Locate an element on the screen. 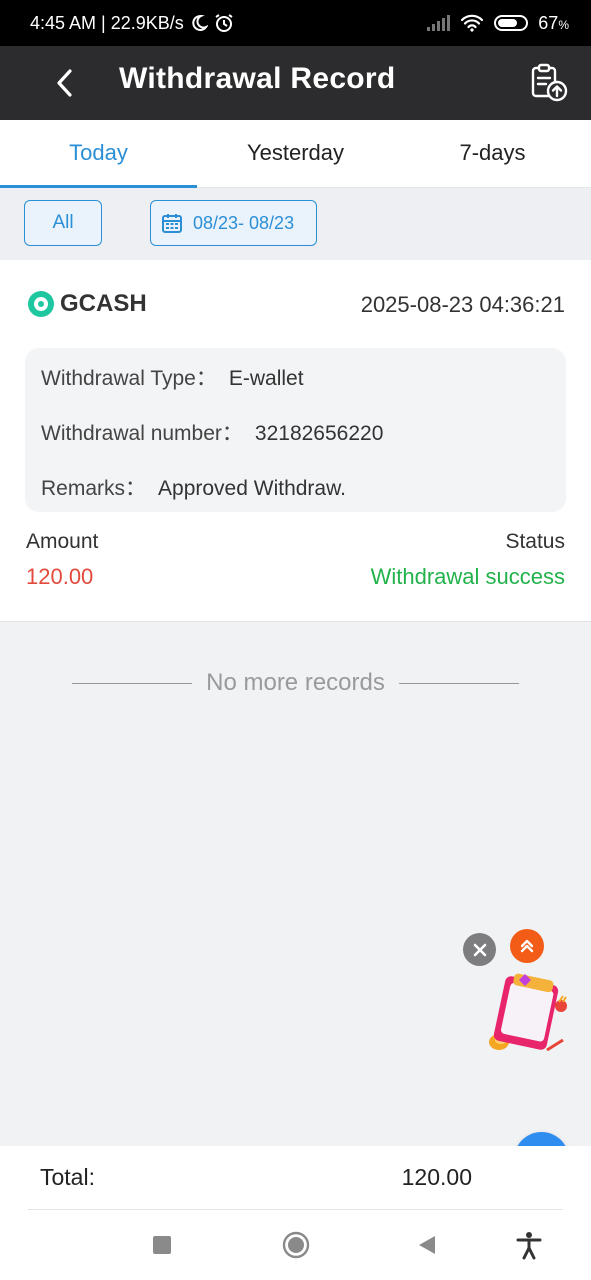  divider-left is located at coordinates (132, 683).